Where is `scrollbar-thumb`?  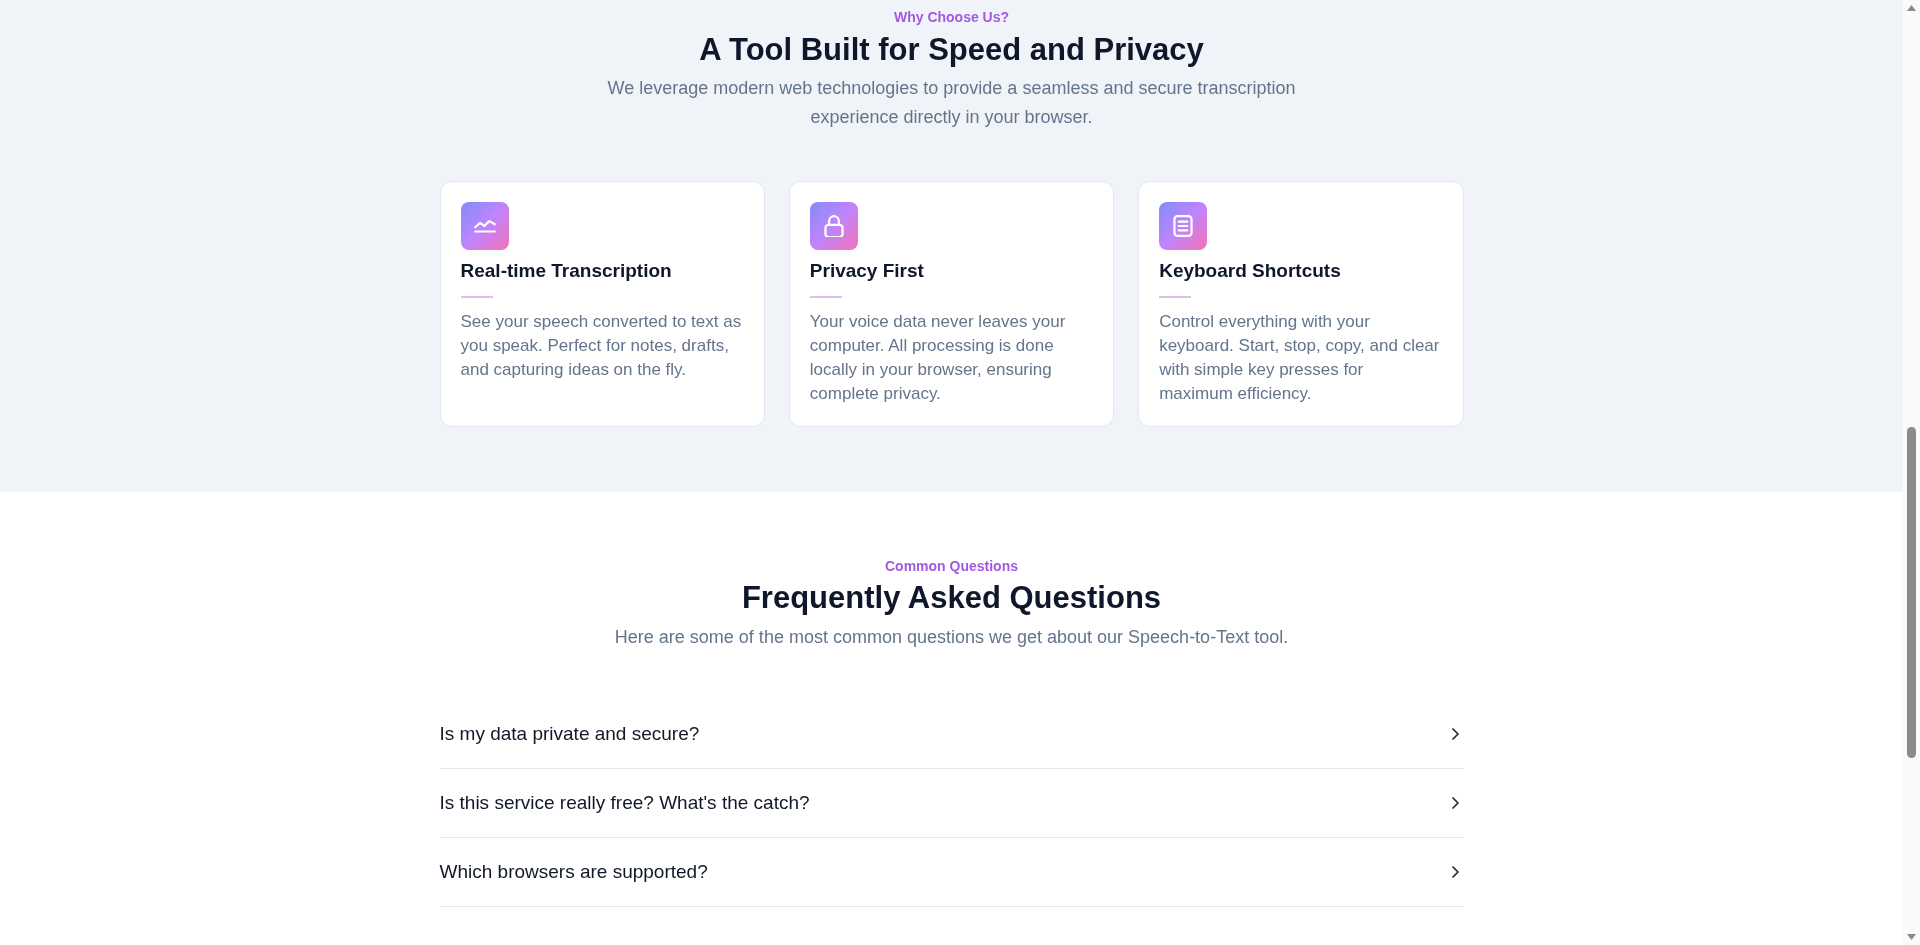
scrollbar-thumb is located at coordinates (1911, 592).